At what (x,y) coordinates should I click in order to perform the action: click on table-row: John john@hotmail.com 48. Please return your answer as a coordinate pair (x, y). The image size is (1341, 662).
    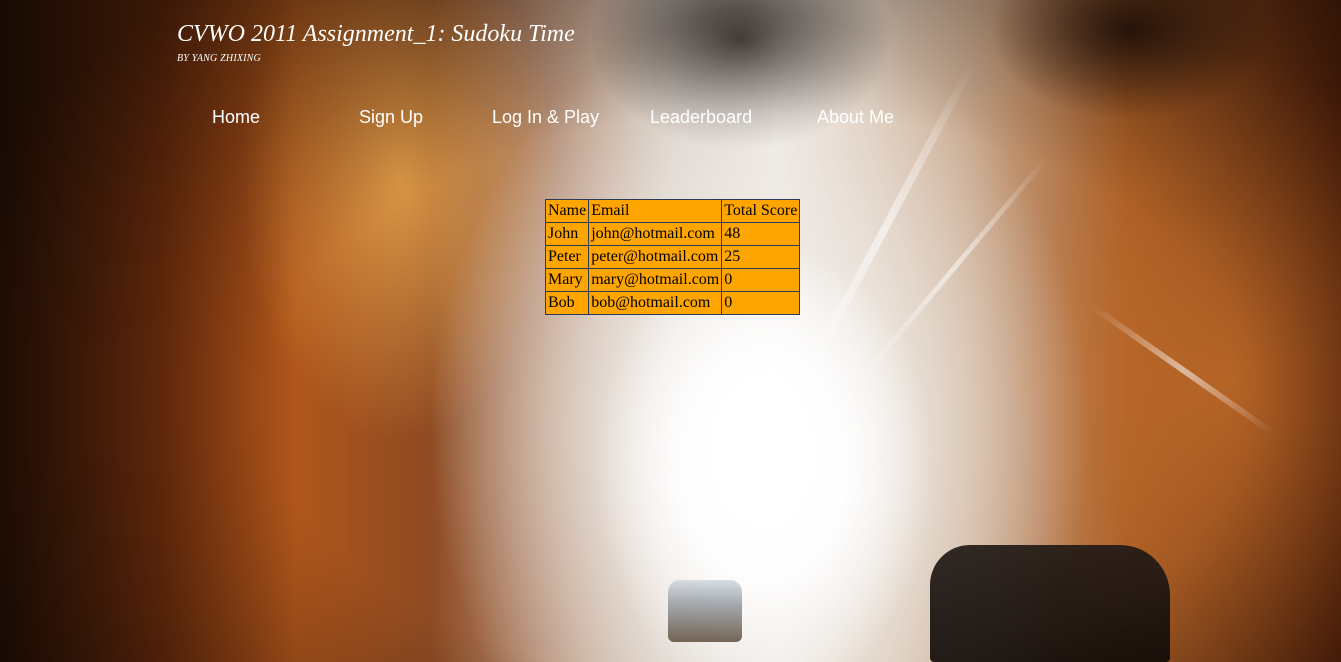
    Looking at the image, I should click on (672, 234).